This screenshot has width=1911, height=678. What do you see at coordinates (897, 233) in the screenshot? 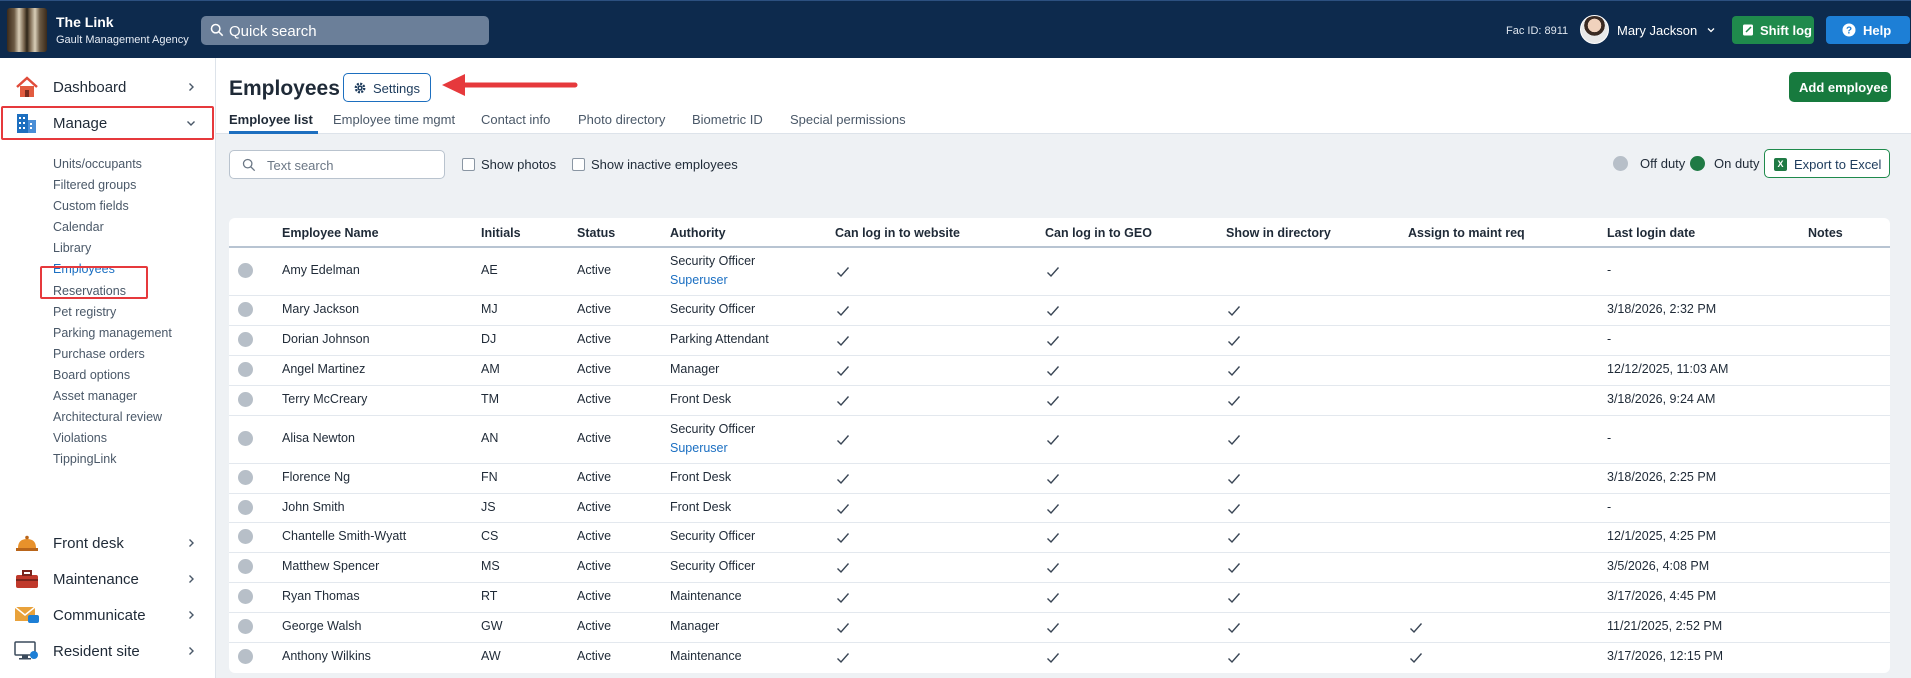
I see `col-can-log-in-website-header: Can log in to website` at bounding box center [897, 233].